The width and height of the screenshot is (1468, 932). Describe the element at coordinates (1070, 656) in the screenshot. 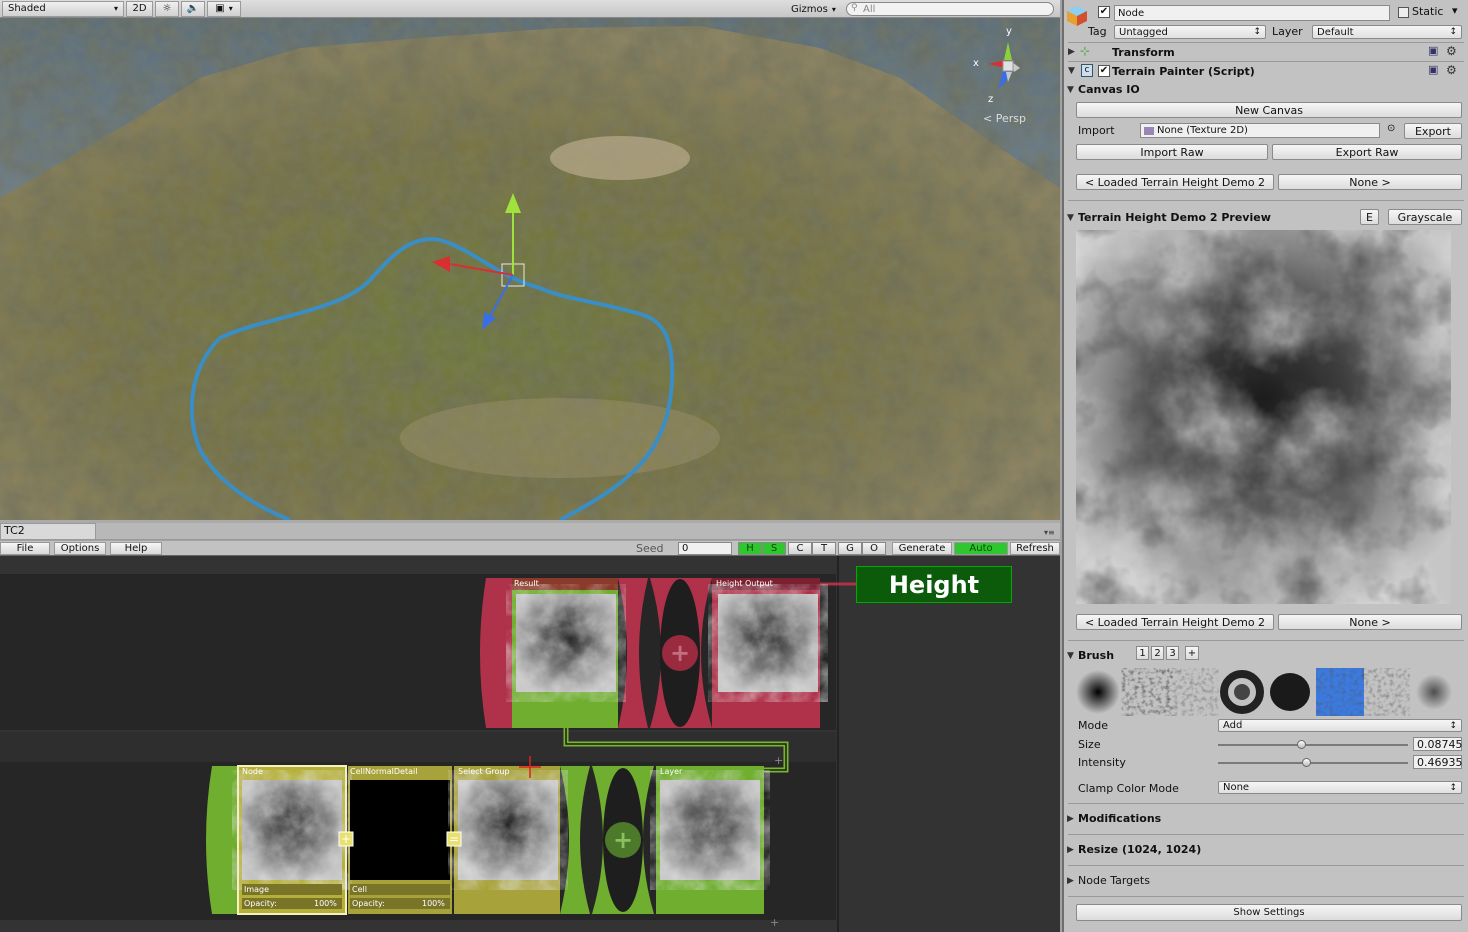

I see `brush-foldout-icon: ▼` at that location.